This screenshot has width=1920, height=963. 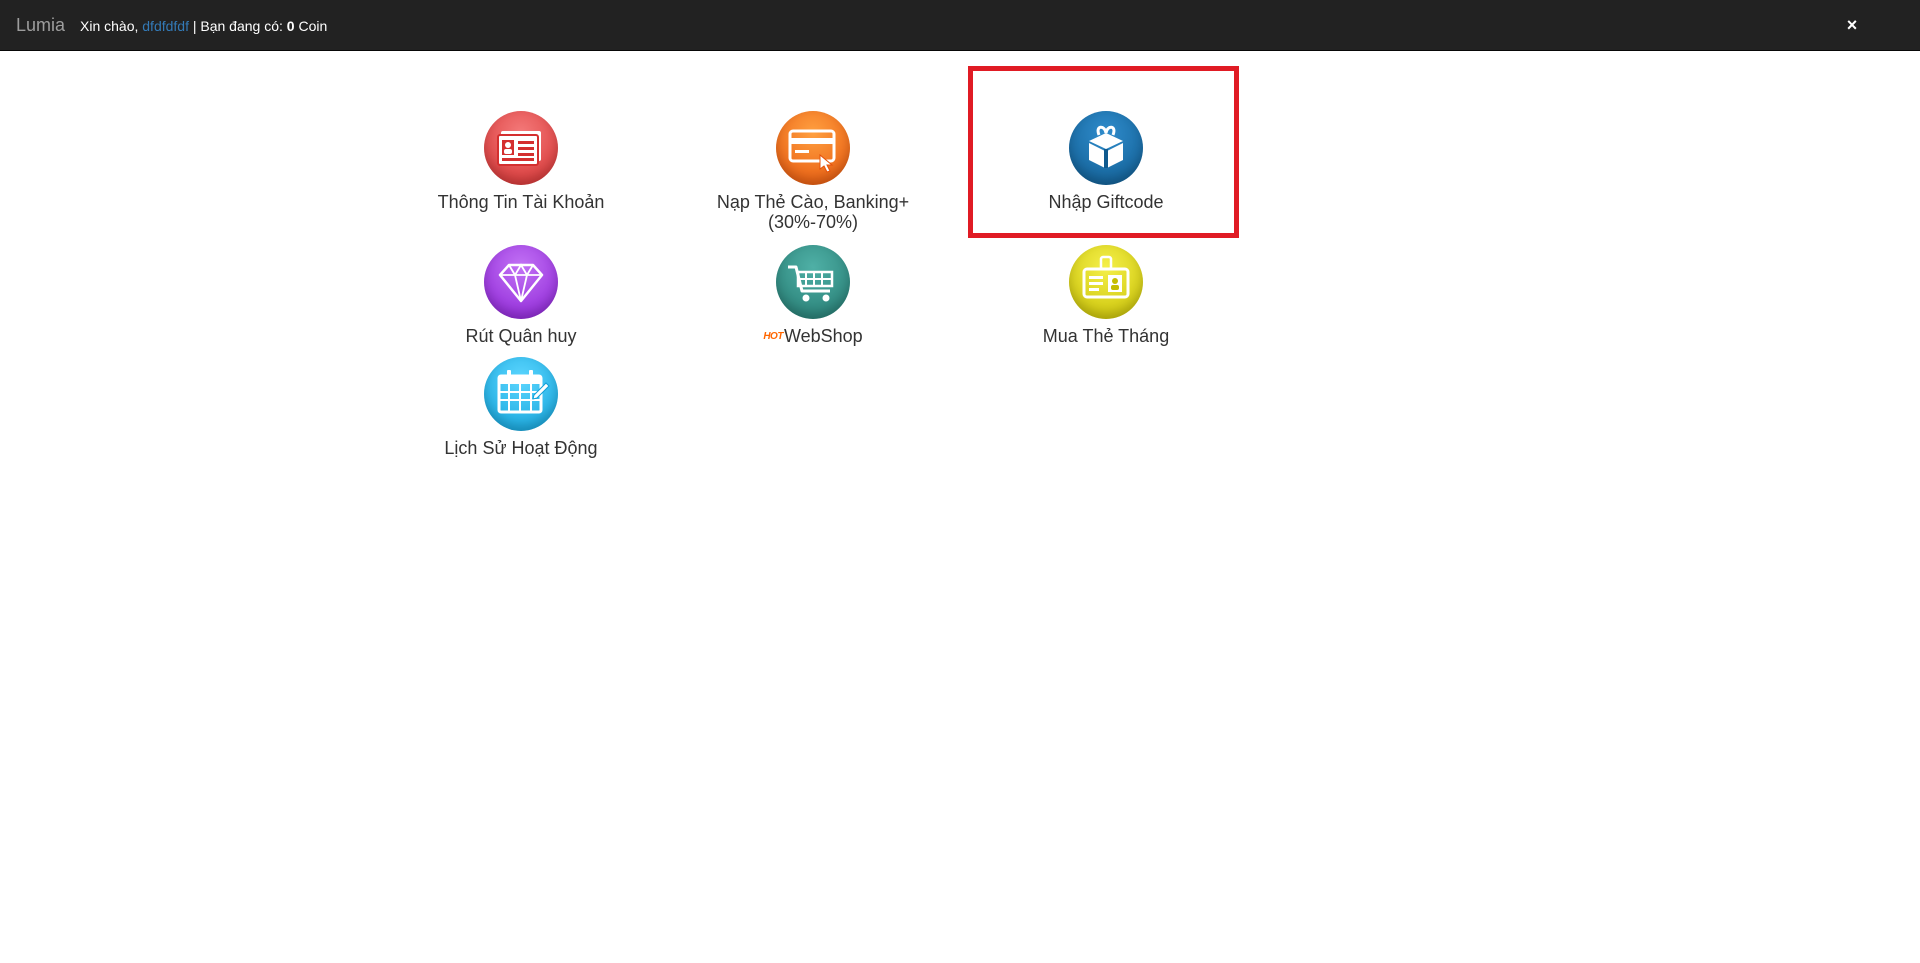 I want to click on menu-history-label: Lịch Sử Hoạt Động, so click(x=521, y=448).